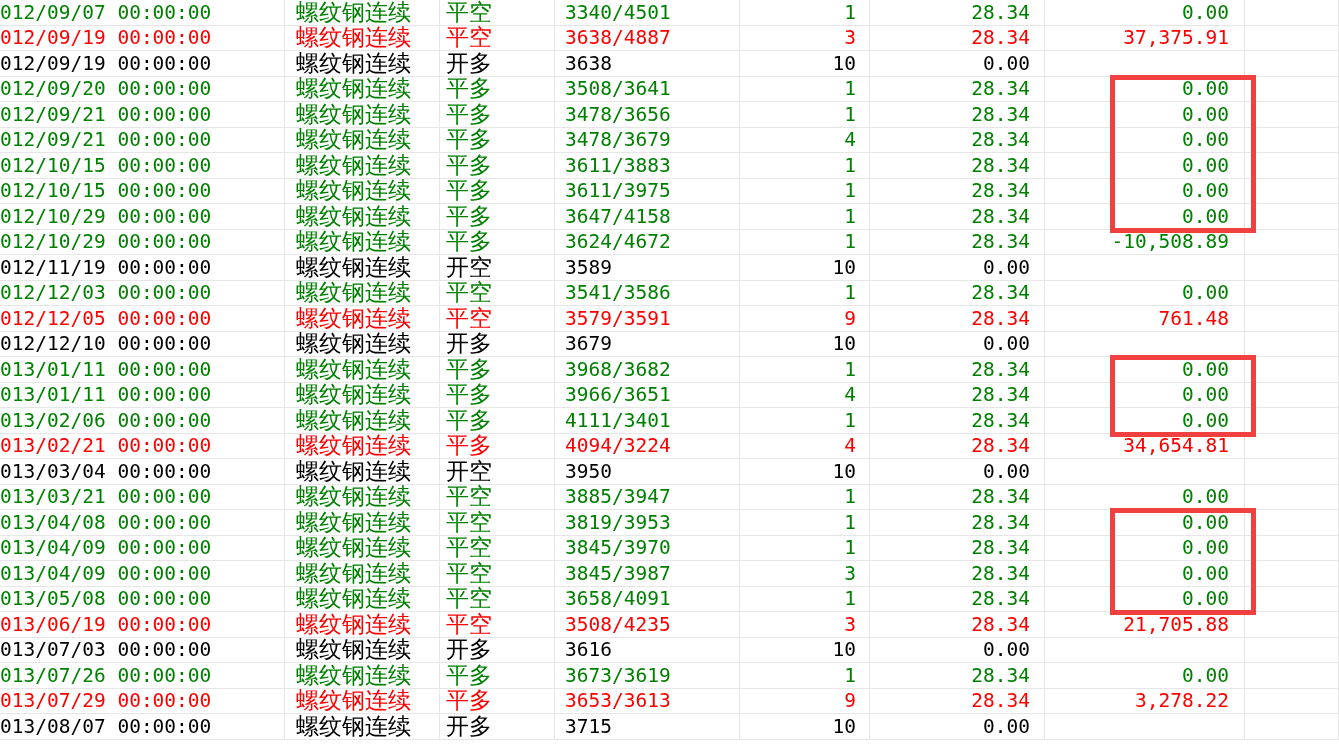  I want to click on price-cell-text: 3673/3619, so click(617, 675).